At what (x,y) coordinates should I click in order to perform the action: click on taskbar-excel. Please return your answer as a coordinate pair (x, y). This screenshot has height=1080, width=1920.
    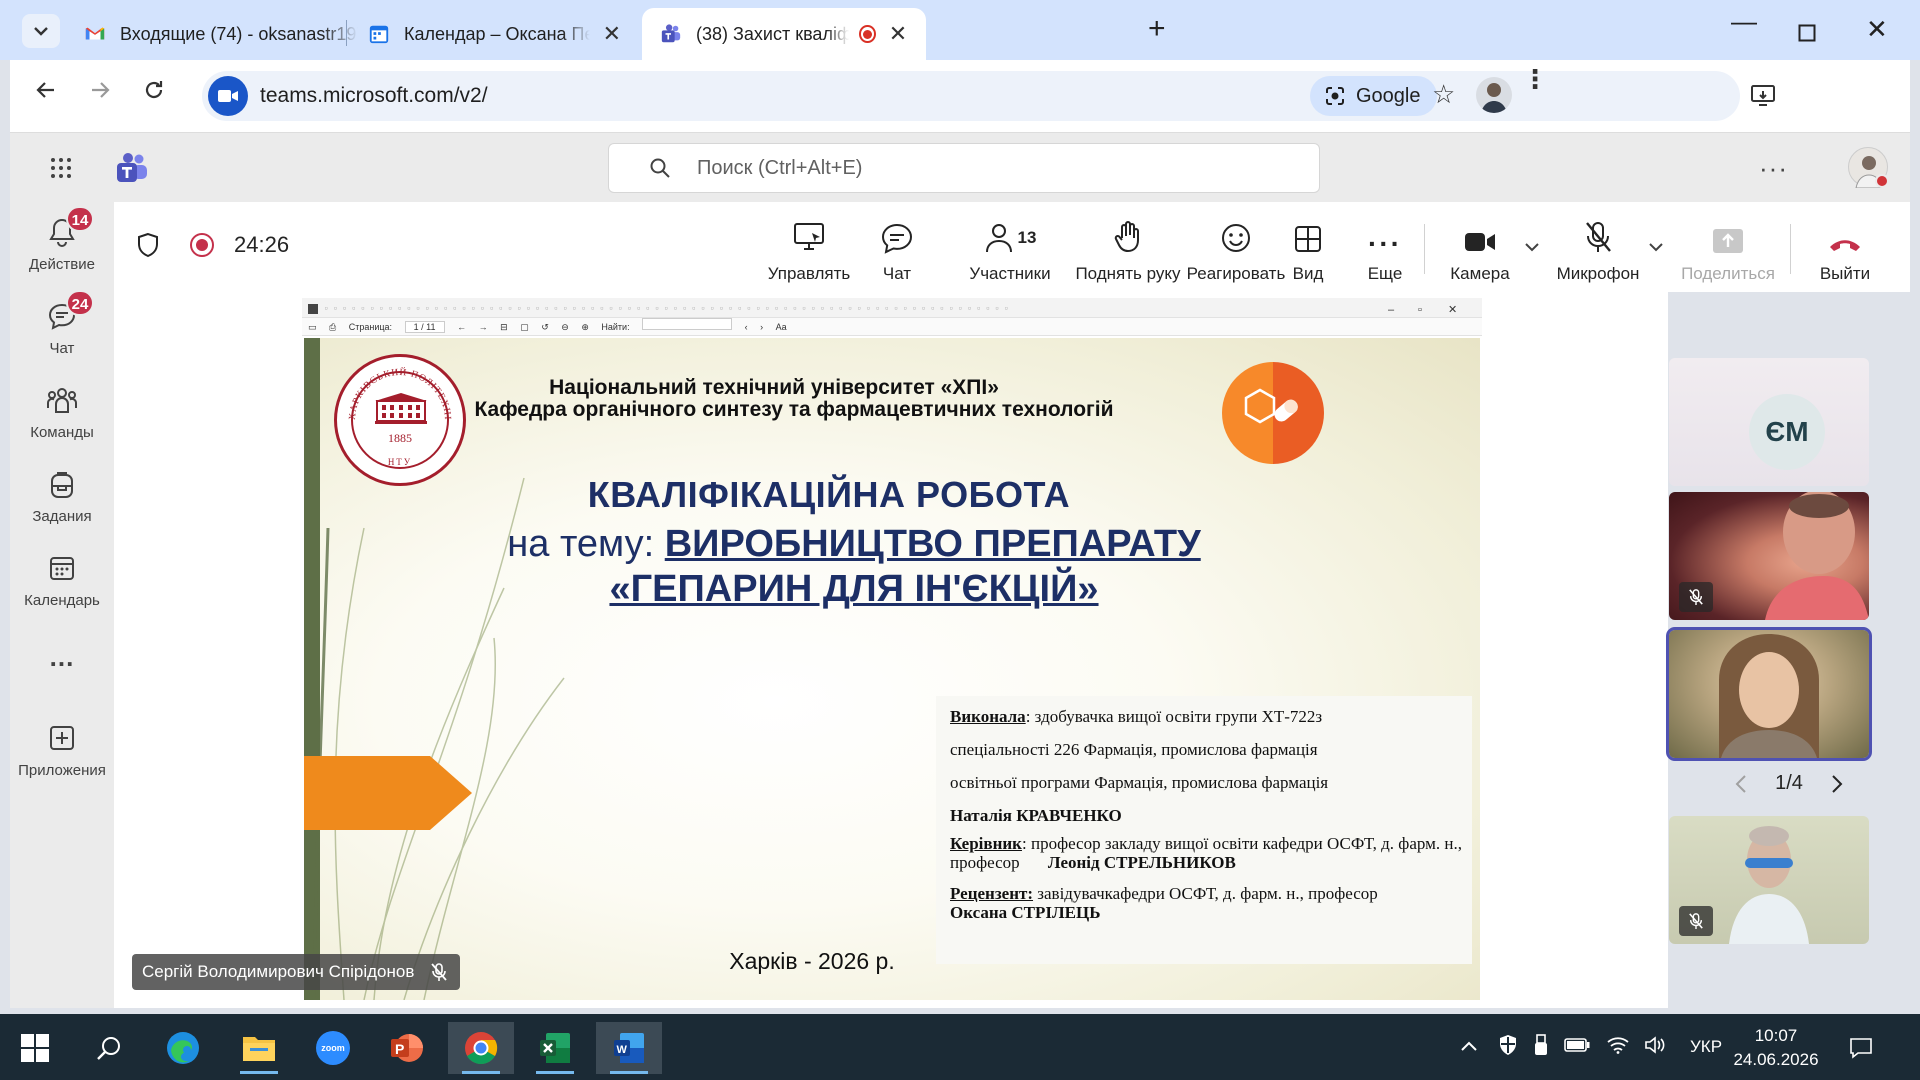
    Looking at the image, I should click on (555, 1048).